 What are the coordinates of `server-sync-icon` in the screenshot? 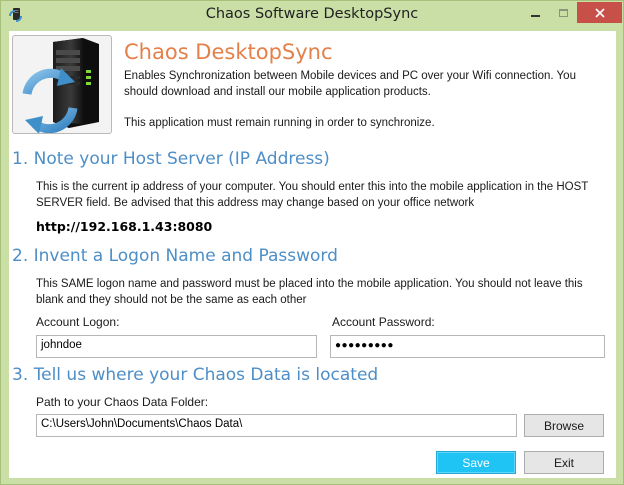 It's located at (60, 85).